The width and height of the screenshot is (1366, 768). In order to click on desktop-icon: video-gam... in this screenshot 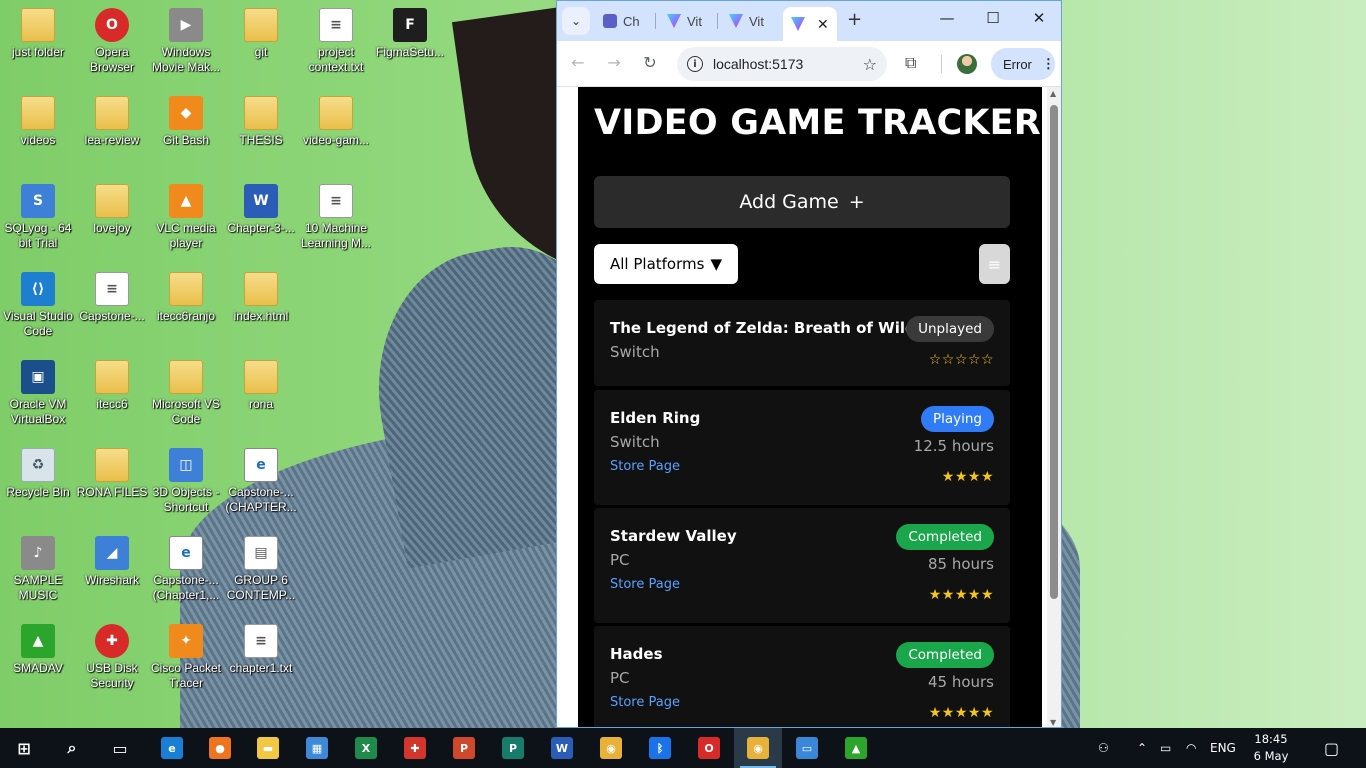, I will do `click(336, 122)`.